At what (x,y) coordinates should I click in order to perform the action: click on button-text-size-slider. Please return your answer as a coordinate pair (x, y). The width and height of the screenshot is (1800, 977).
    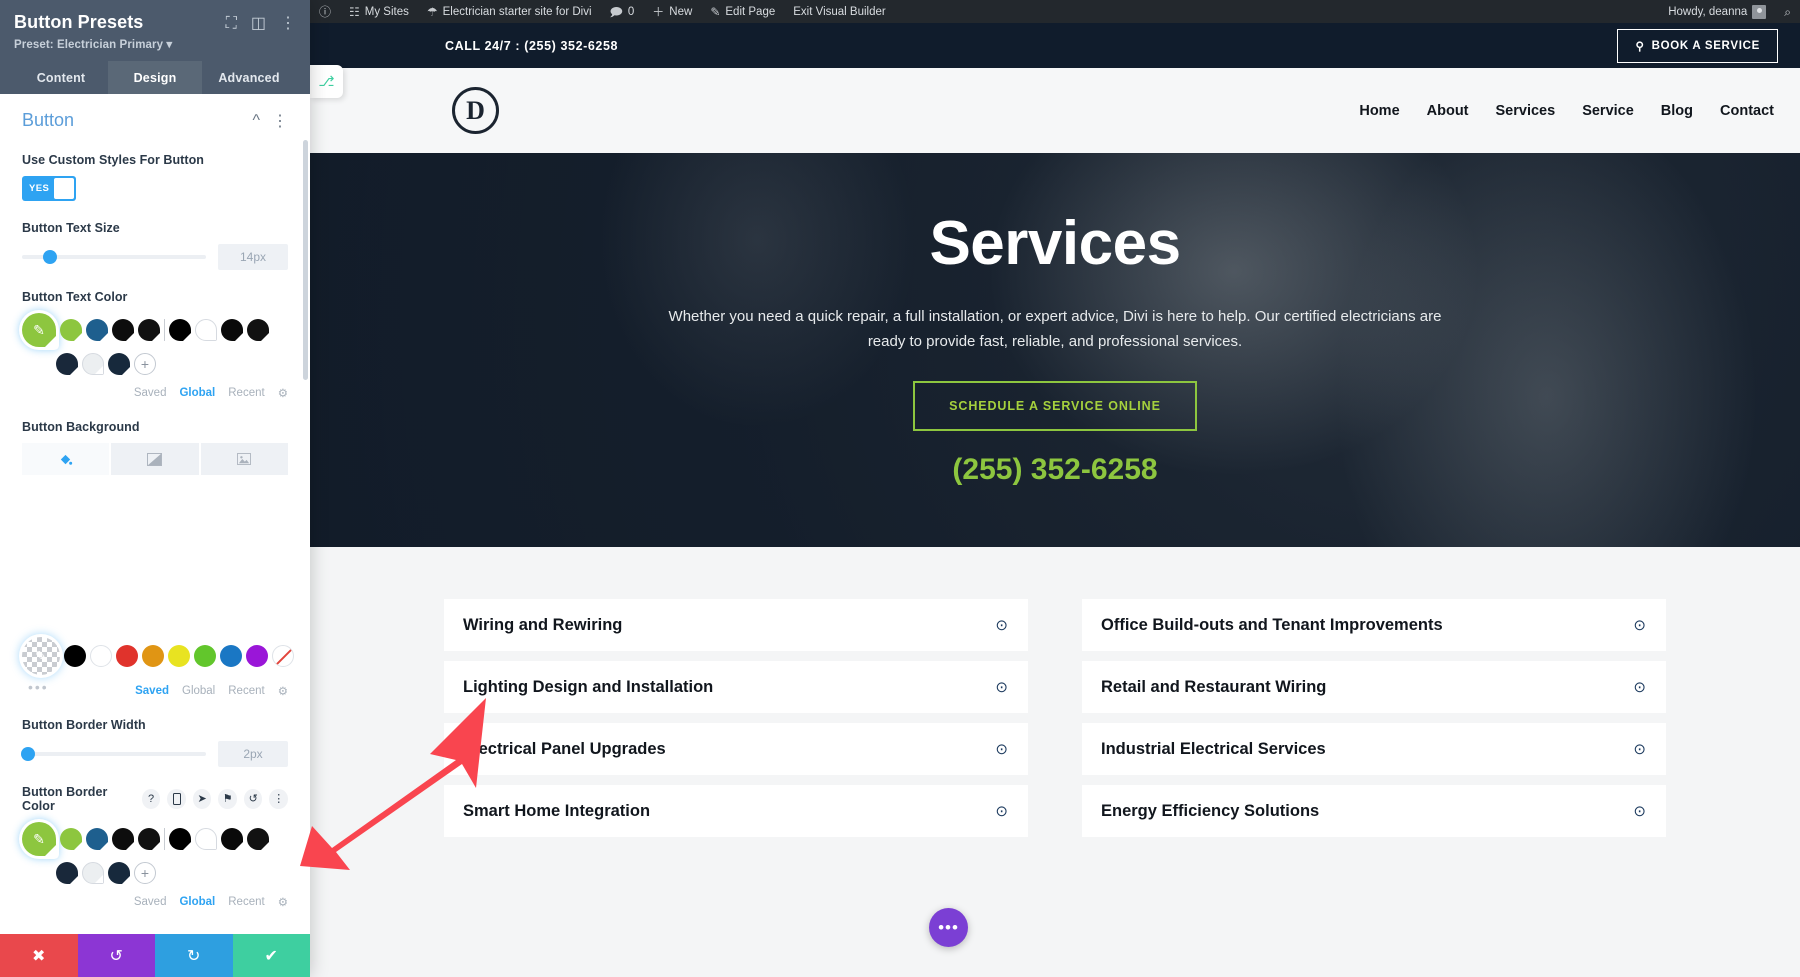
    Looking at the image, I should click on (114, 257).